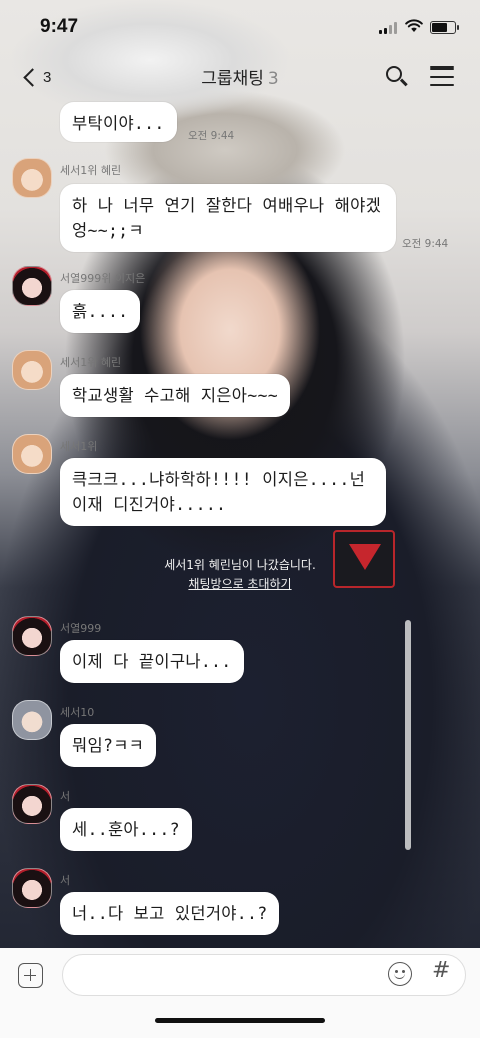 This screenshot has width=480, height=1038. What do you see at coordinates (397, 77) in the screenshot?
I see `search-button` at bounding box center [397, 77].